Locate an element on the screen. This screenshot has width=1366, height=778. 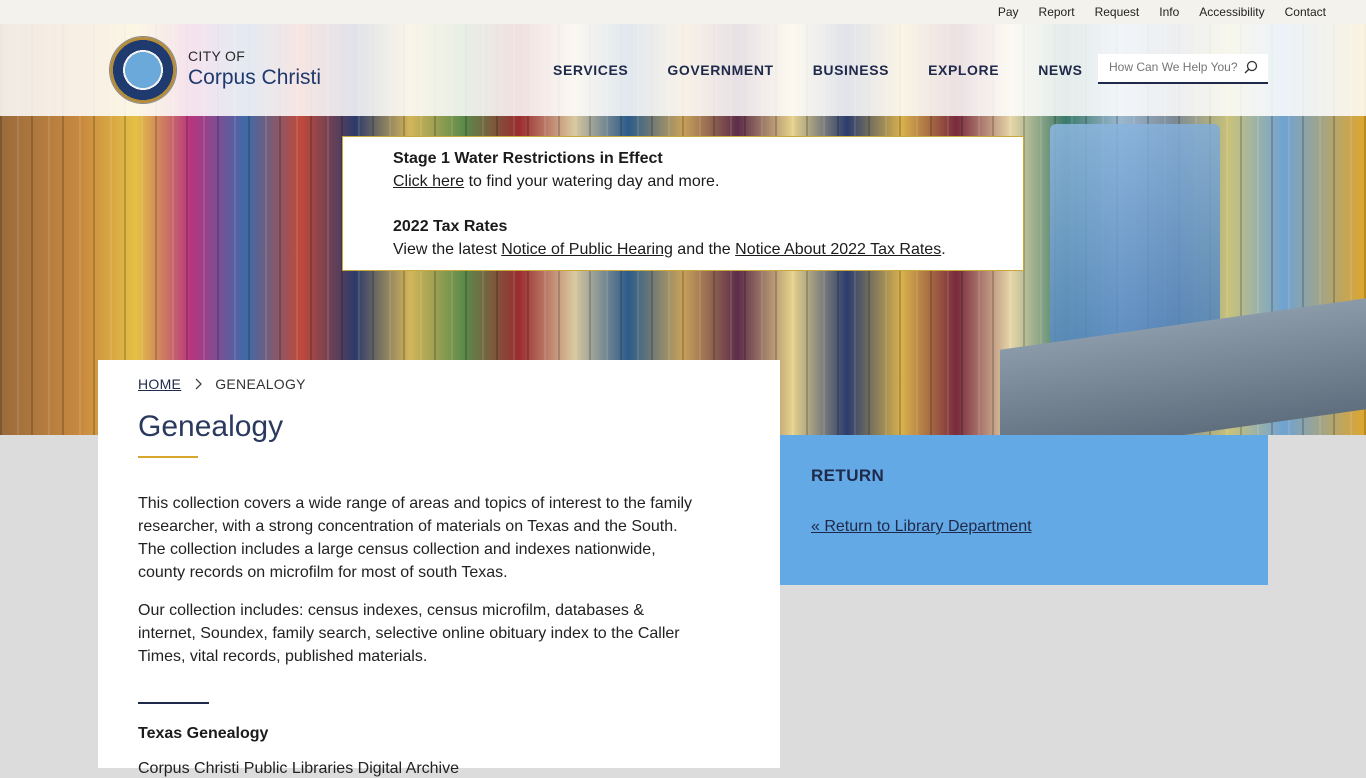
utility-link-accessibility: Accessibility is located at coordinates (1231, 12).